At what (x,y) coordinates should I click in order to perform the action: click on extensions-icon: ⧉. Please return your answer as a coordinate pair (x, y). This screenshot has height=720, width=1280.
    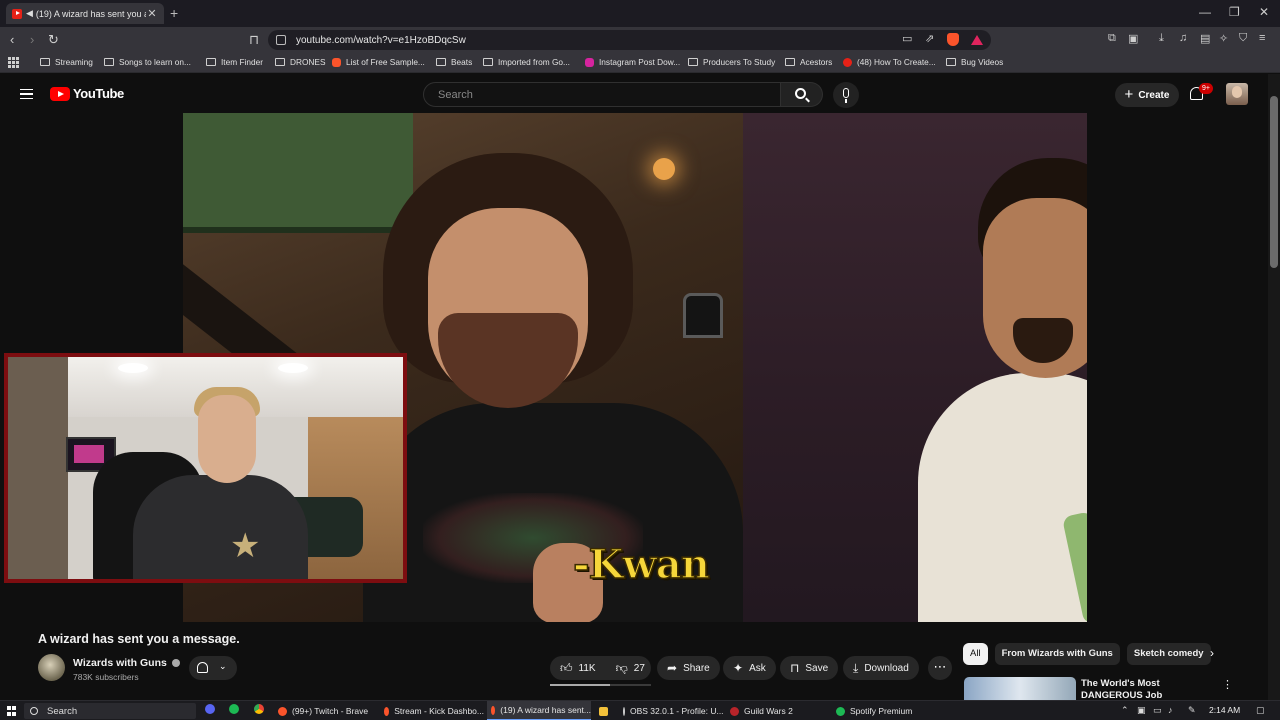
    Looking at the image, I should click on (1112, 38).